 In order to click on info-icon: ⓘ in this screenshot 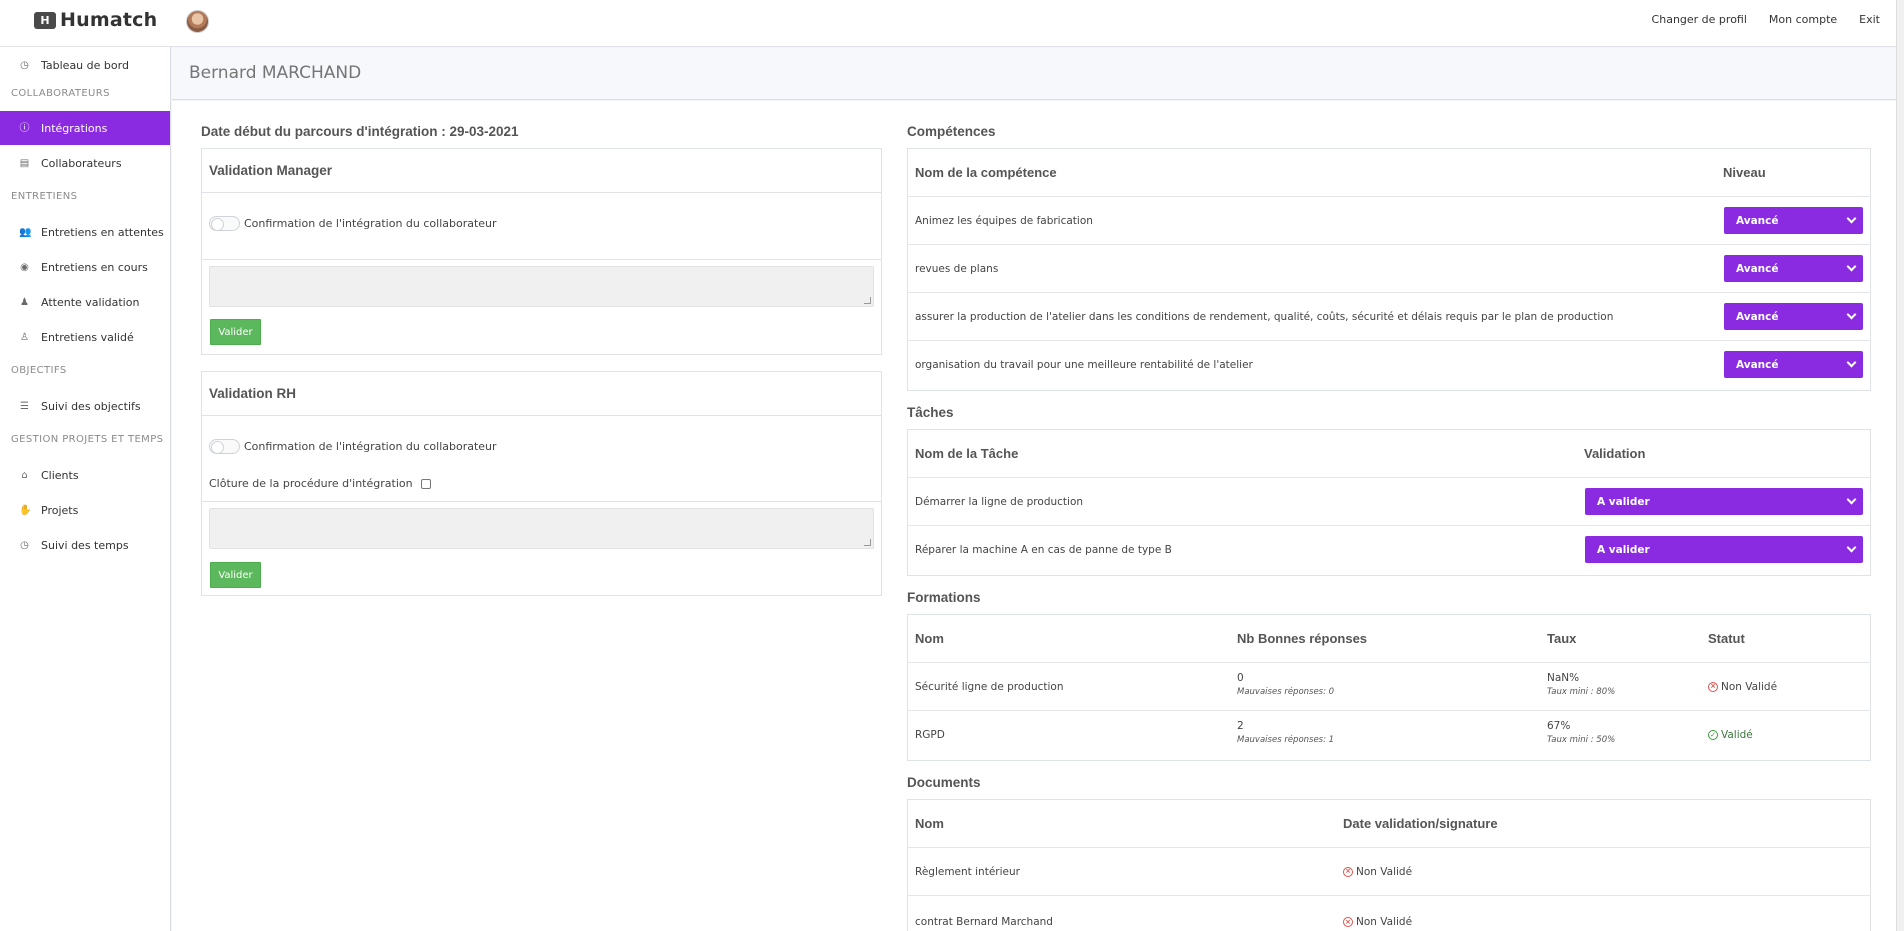, I will do `click(24, 128)`.